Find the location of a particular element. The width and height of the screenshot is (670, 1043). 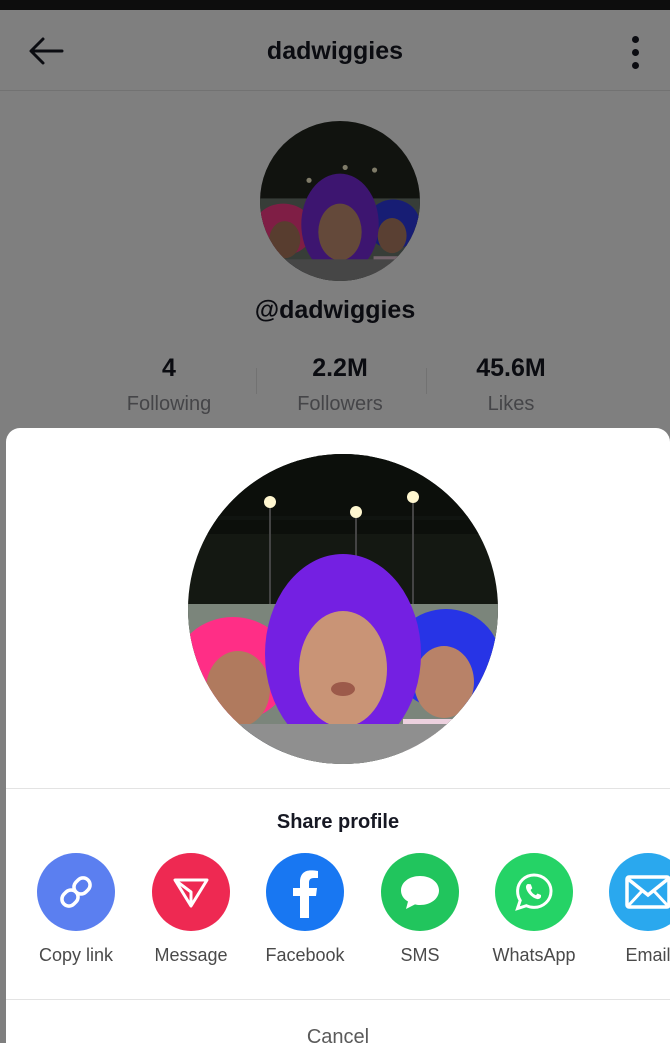

share-option-label: WhatsApp is located at coordinates (534, 955).